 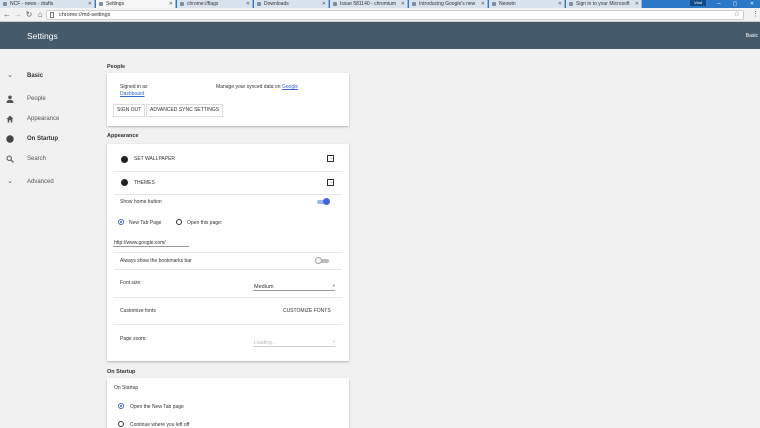 What do you see at coordinates (155, 159) in the screenshot?
I see `set-wallpaper-label: SET WALLPAPER` at bounding box center [155, 159].